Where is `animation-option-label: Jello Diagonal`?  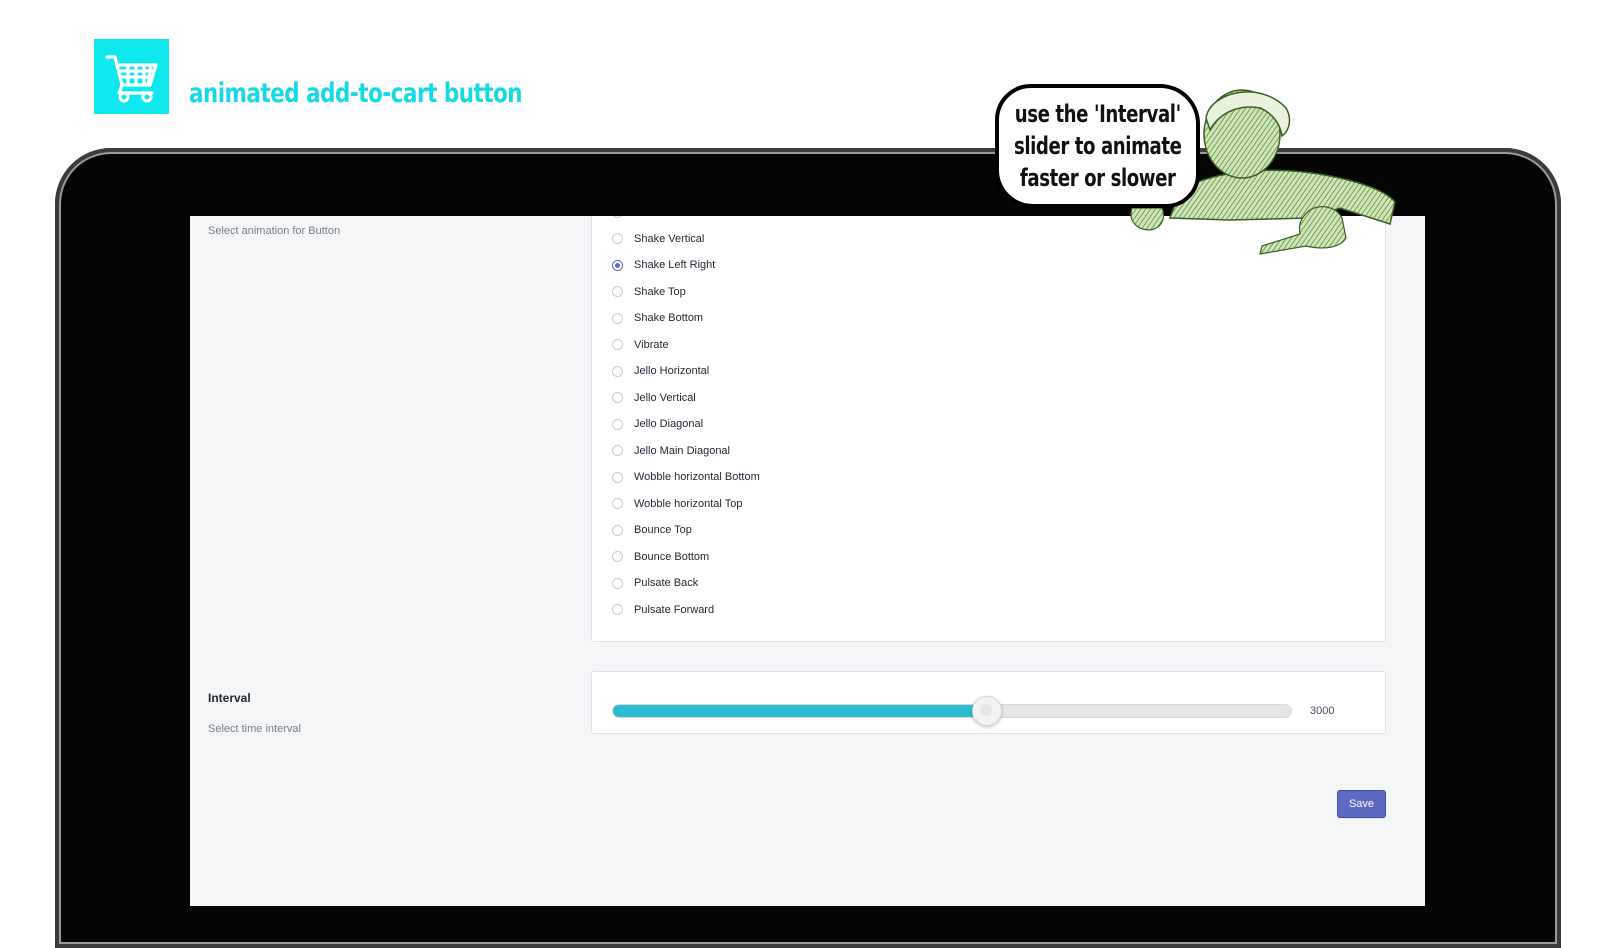
animation-option-label: Jello Diagonal is located at coordinates (669, 424).